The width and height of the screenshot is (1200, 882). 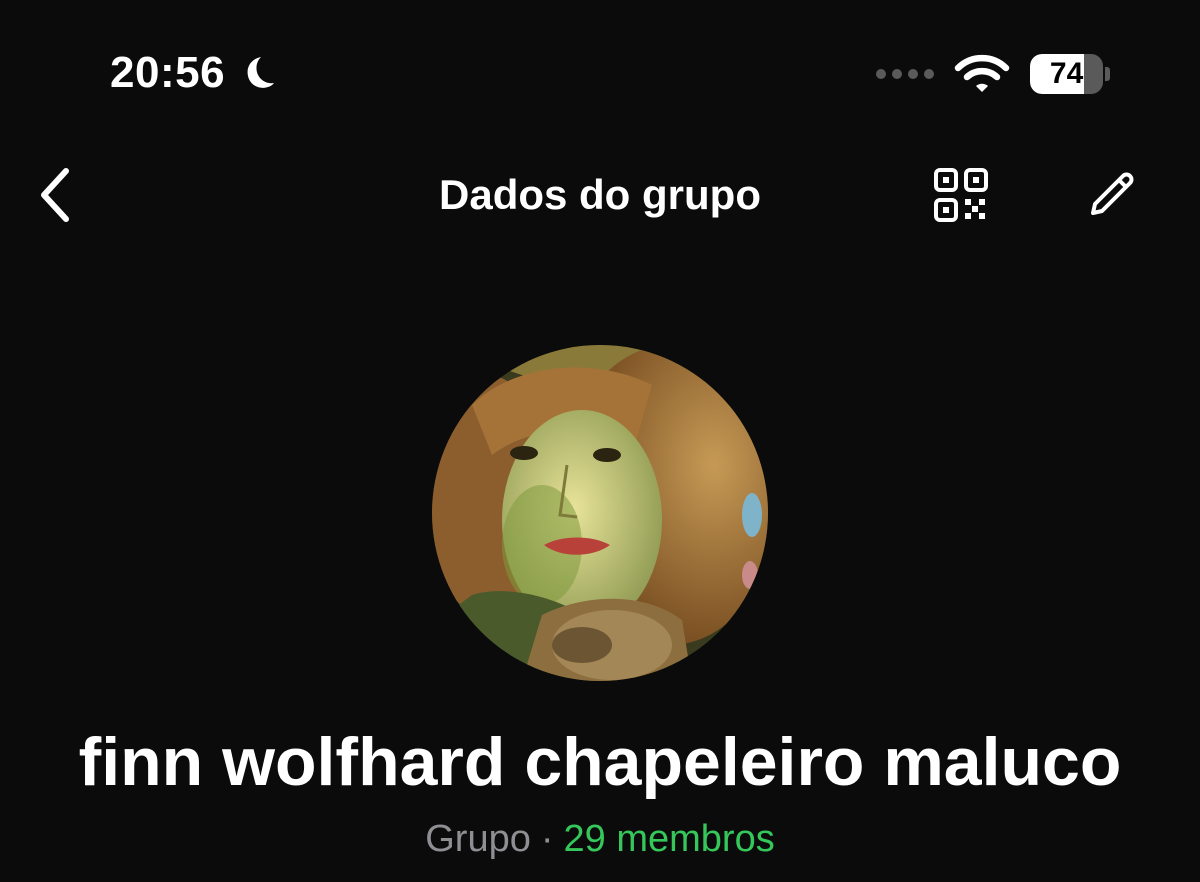 I want to click on battery-indicator: 74, so click(x=1070, y=74).